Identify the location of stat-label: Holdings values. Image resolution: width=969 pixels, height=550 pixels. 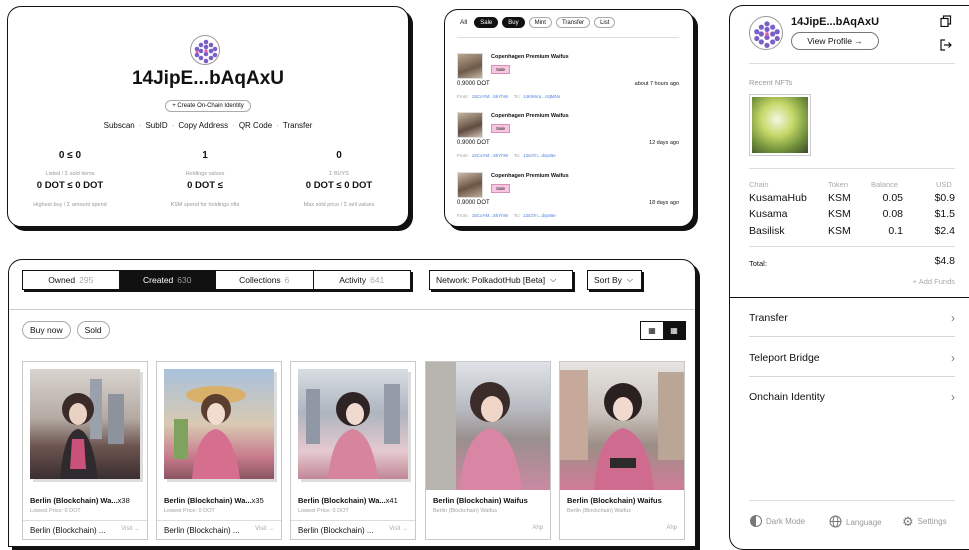
(205, 174).